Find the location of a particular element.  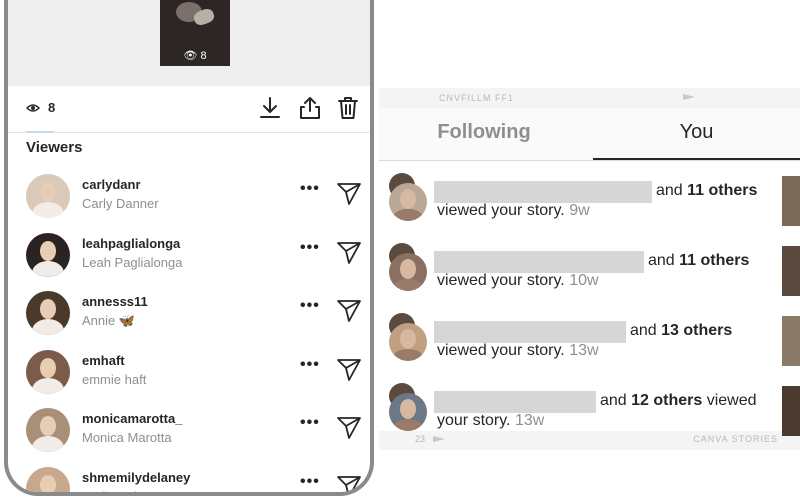

story-view-notification: and 11 others viewed your story. 10w is located at coordinates (589, 266).